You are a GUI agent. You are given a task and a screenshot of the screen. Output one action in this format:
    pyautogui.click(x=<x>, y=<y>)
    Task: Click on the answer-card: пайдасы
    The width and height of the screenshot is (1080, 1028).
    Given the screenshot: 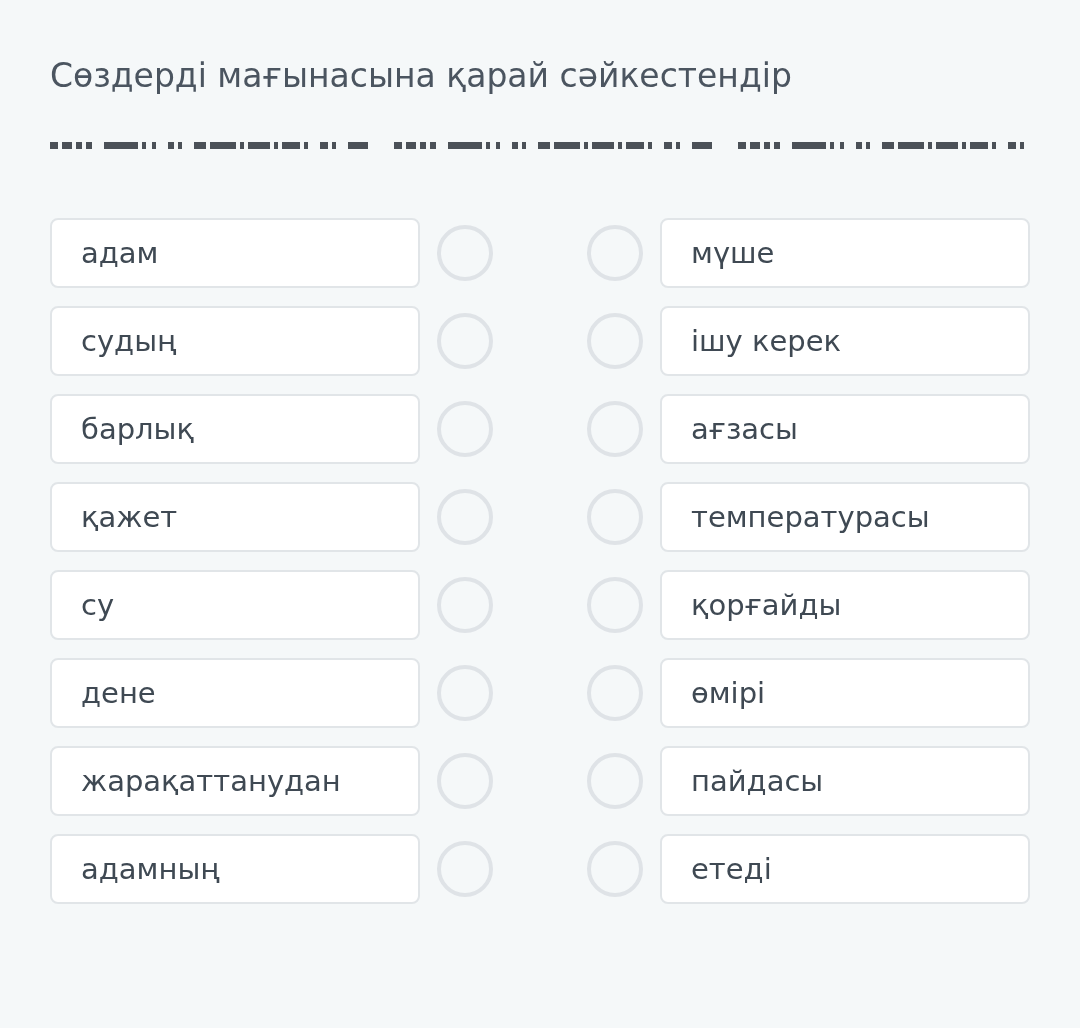 What is the action you would take?
    pyautogui.click(x=845, y=781)
    